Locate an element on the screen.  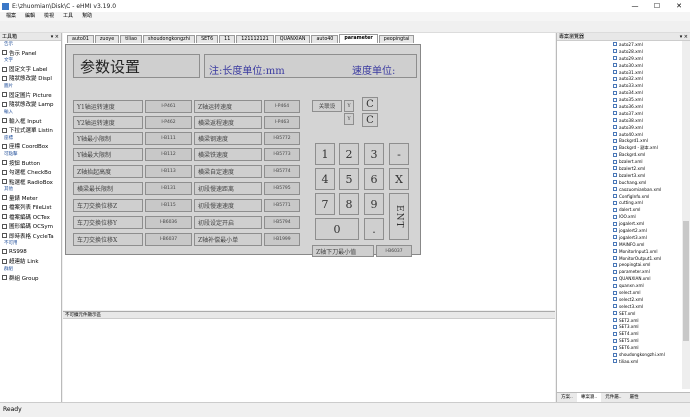
toolbox-item: 按鈕 Button is located at coordinates (30, 162).